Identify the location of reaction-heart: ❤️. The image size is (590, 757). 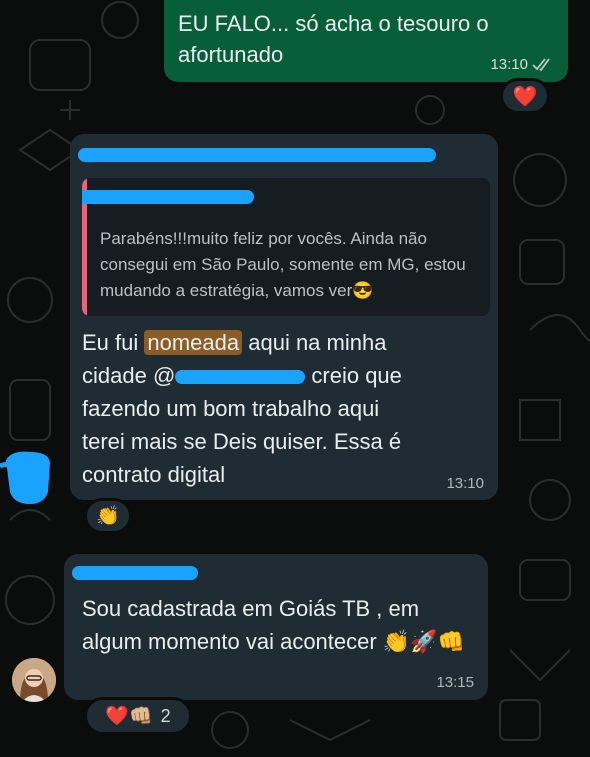
(525, 96).